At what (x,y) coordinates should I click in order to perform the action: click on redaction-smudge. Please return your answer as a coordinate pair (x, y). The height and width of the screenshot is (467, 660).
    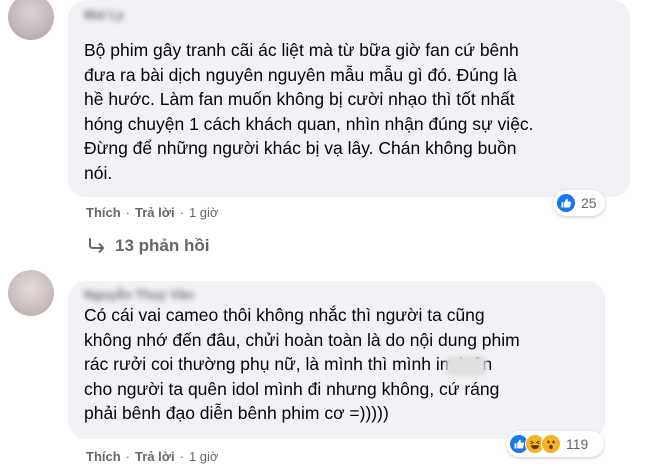
    Looking at the image, I should click on (466, 366).